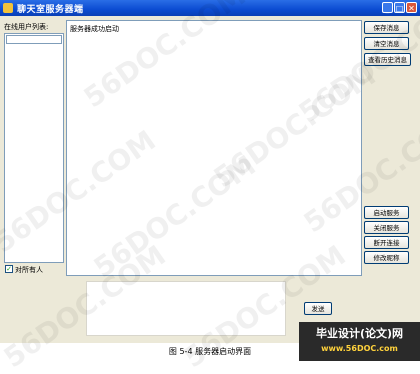 This screenshot has width=420, height=374. Describe the element at coordinates (386, 212) in the screenshot. I see `start-service-button: 启动服务` at that location.